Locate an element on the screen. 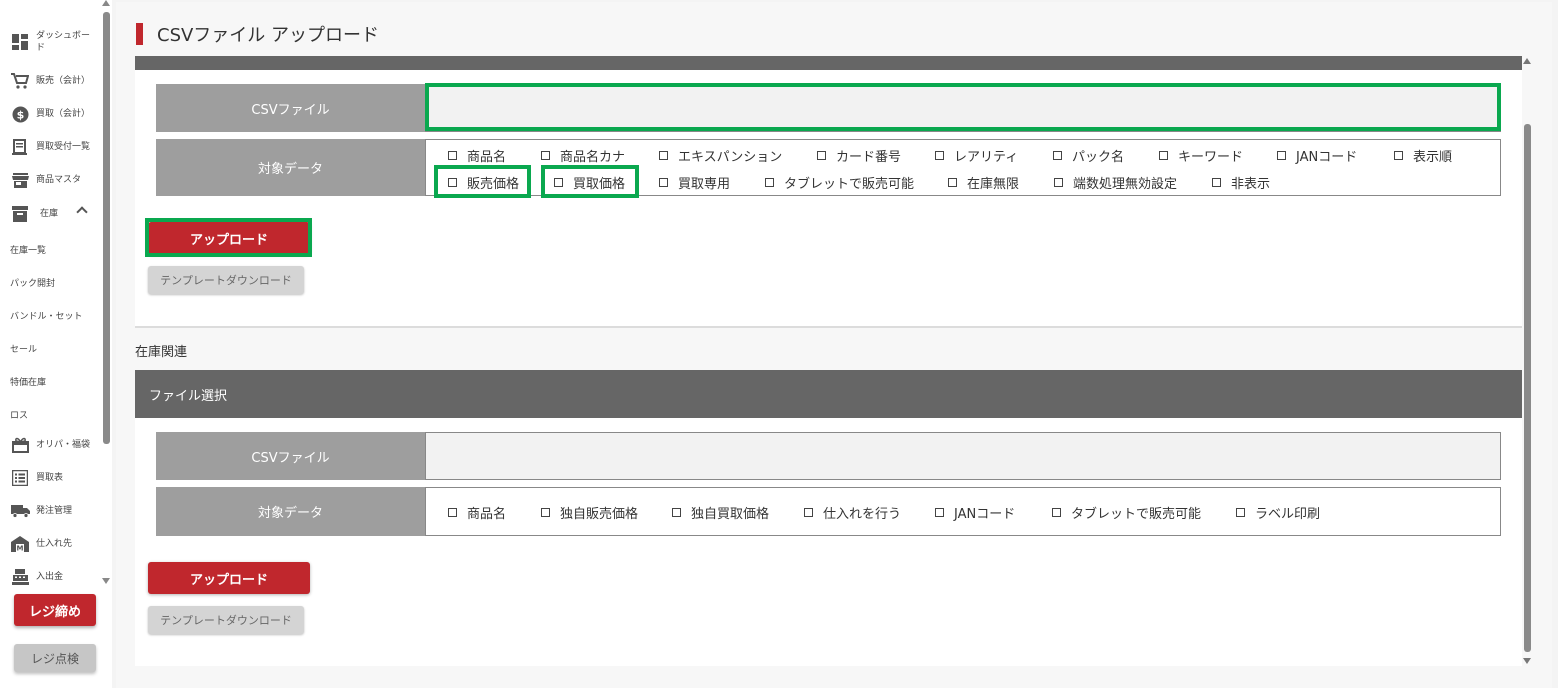  csv-file-row: CSVファイル is located at coordinates (828, 456).